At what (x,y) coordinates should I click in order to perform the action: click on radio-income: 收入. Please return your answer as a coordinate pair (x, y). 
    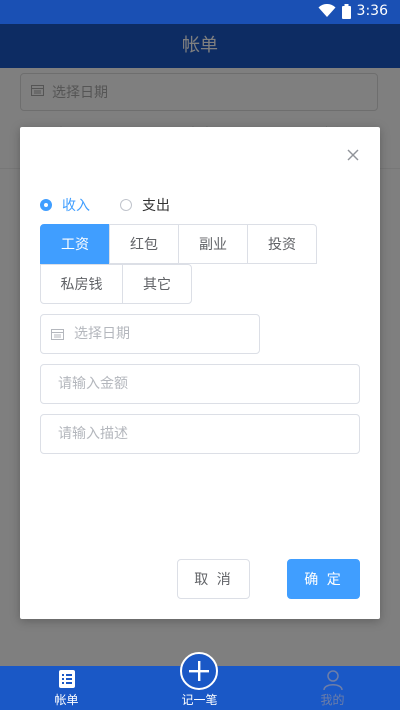
    Looking at the image, I should click on (65, 205).